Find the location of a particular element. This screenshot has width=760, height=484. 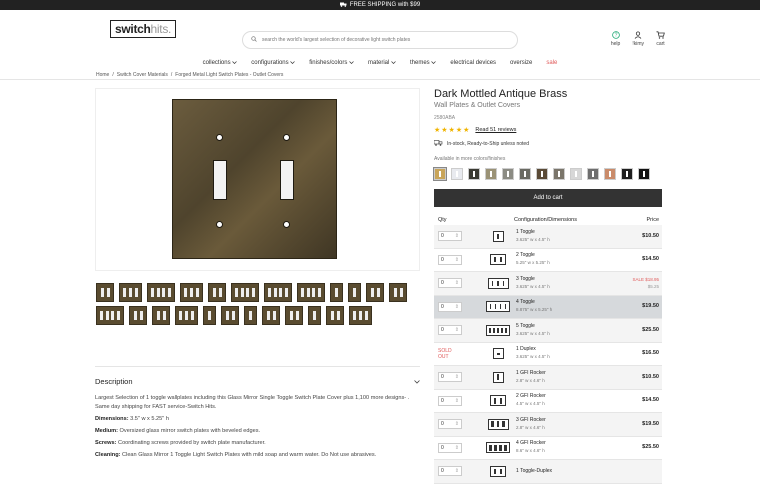

config-row: 0 ⇕ 2 GFI Rocker 4.5" w x 4.5" h $14.50 is located at coordinates (548, 401).